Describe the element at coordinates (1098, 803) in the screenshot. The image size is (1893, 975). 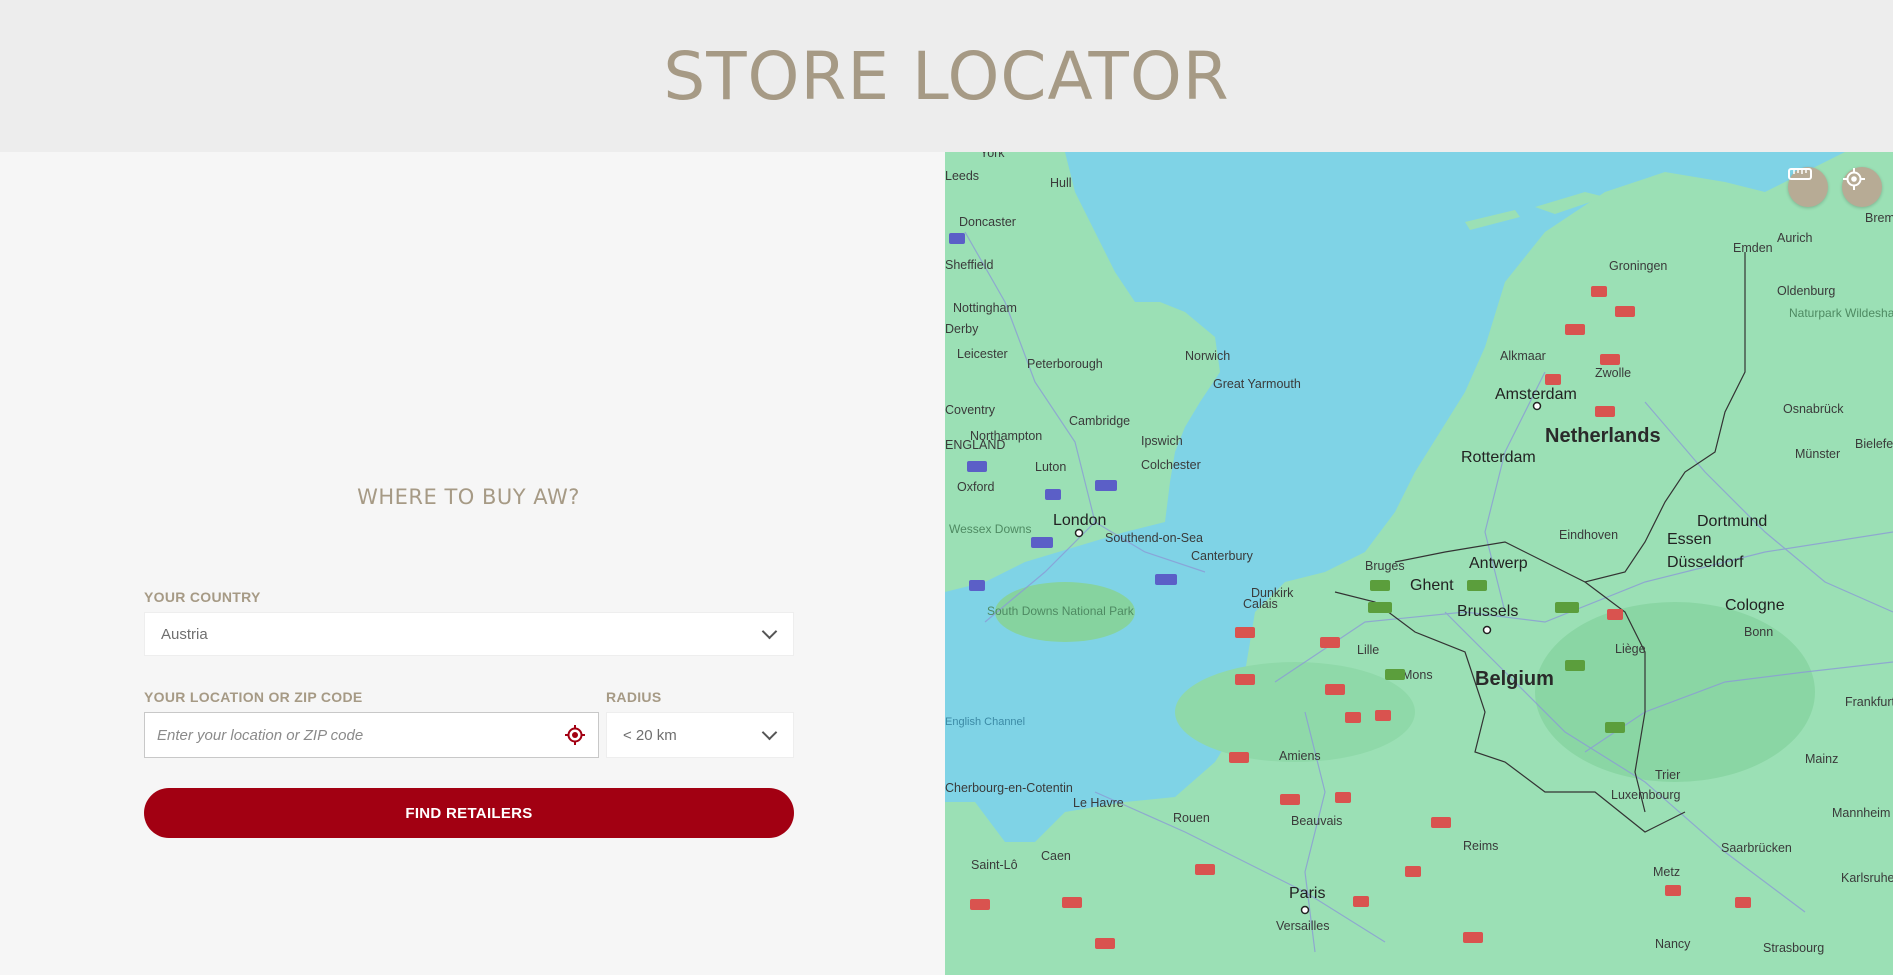
I see `svg-text: Le Havre` at that location.